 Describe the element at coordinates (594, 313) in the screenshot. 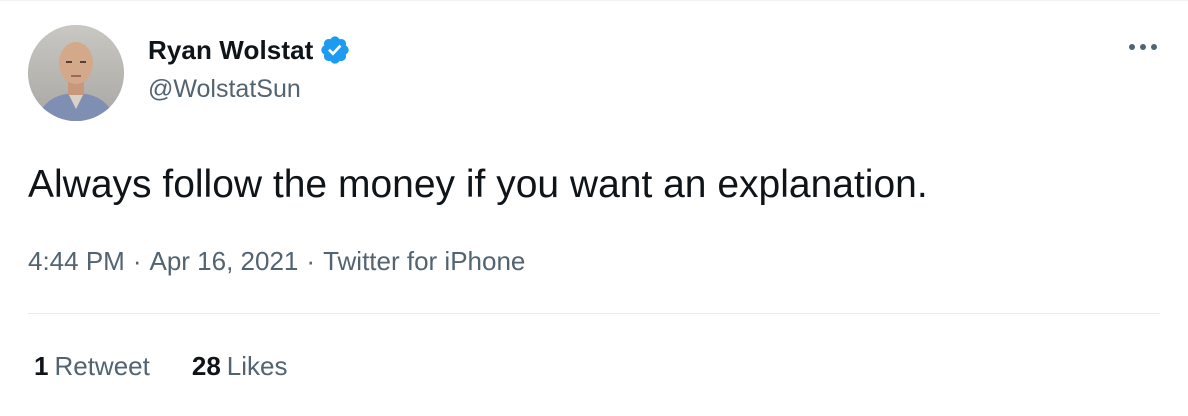

I see `divider` at that location.